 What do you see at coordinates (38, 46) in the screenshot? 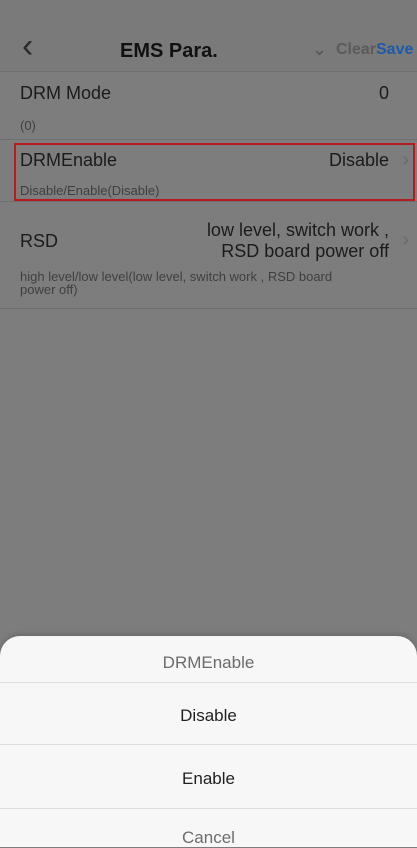
I see `back-icon: ‹` at bounding box center [38, 46].